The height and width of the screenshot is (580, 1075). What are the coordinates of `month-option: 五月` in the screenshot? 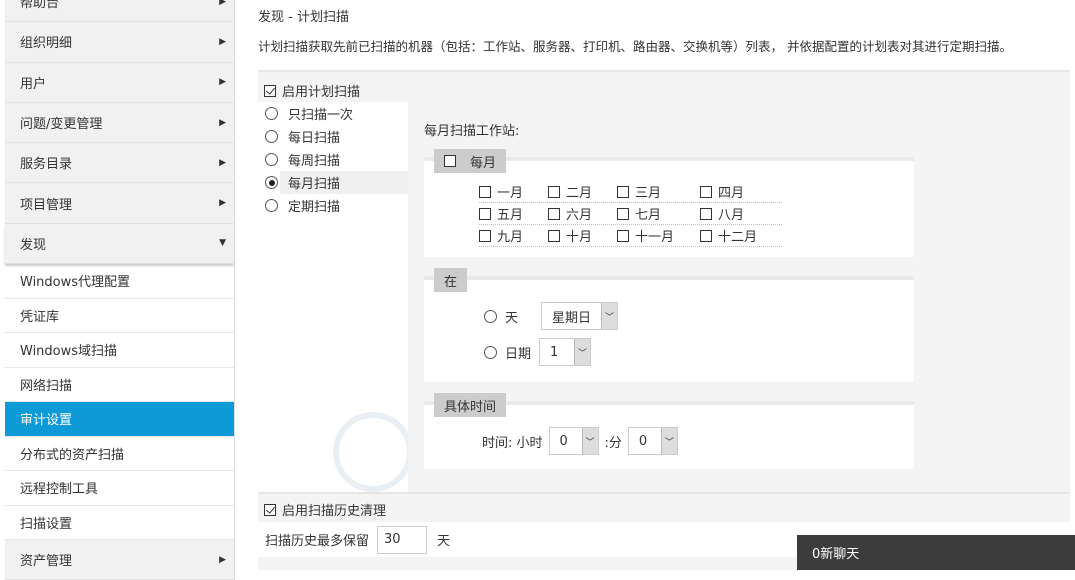 It's located at (513, 213).